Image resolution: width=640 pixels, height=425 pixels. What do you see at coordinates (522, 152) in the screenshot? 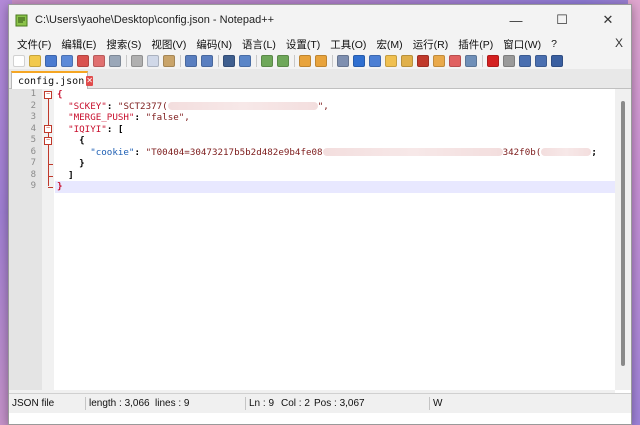
I see `json-string: 342f0b(` at bounding box center [522, 152].